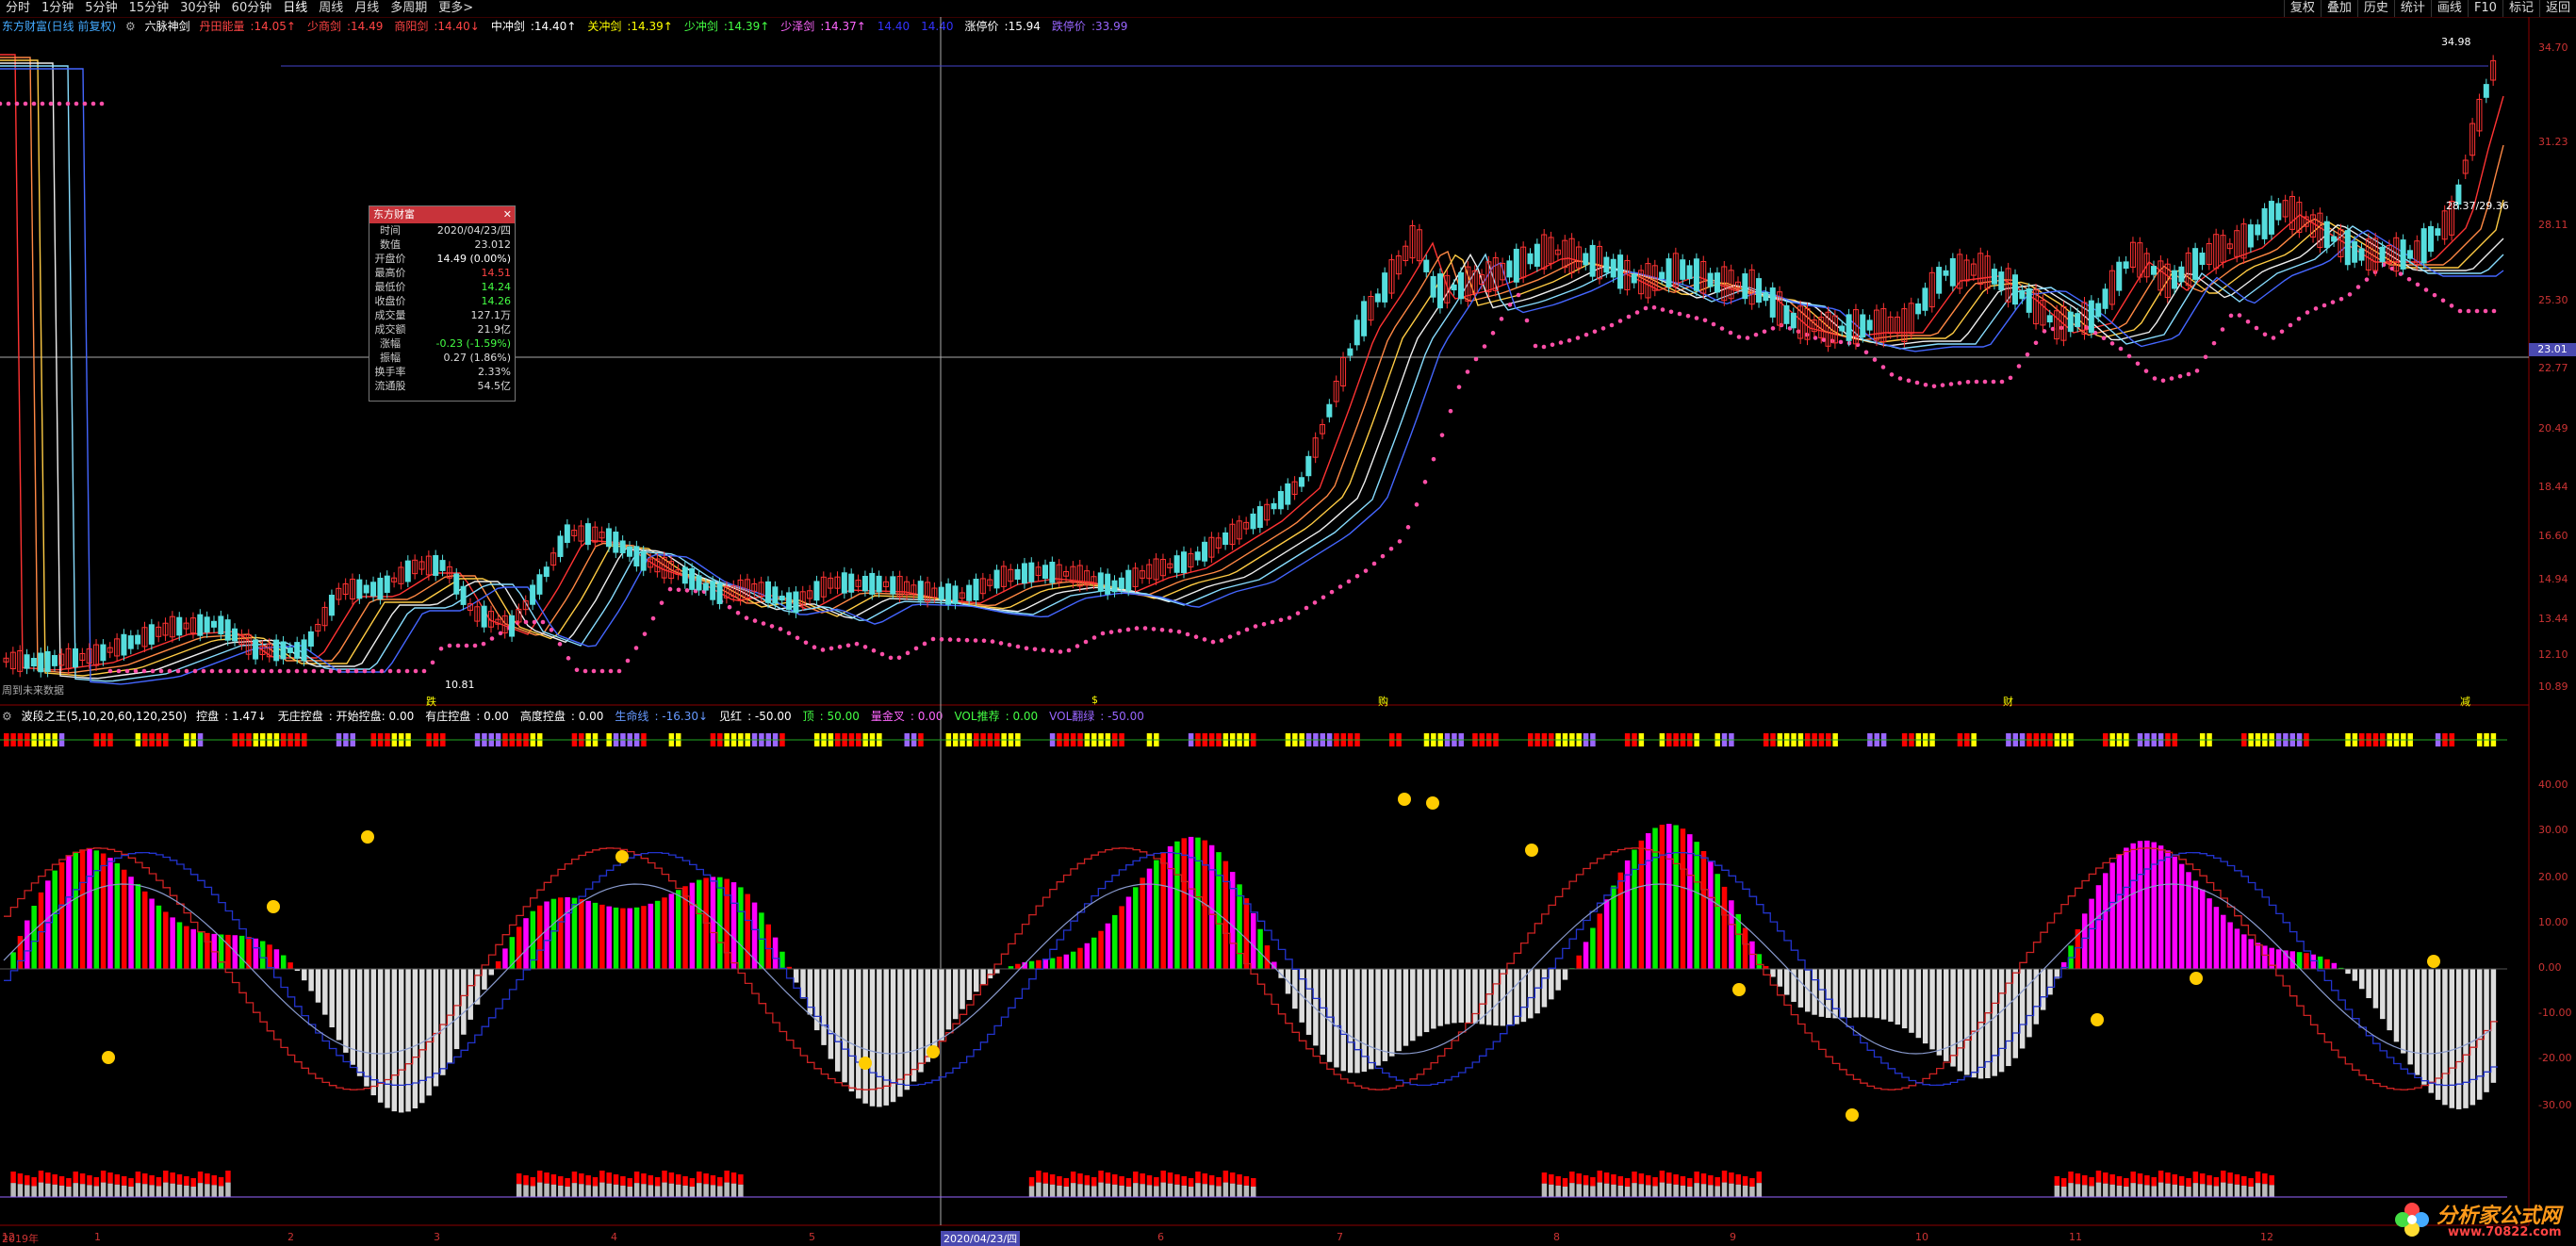  I want to click on data-window-row: 振幅0.27 (1.86%), so click(442, 358).